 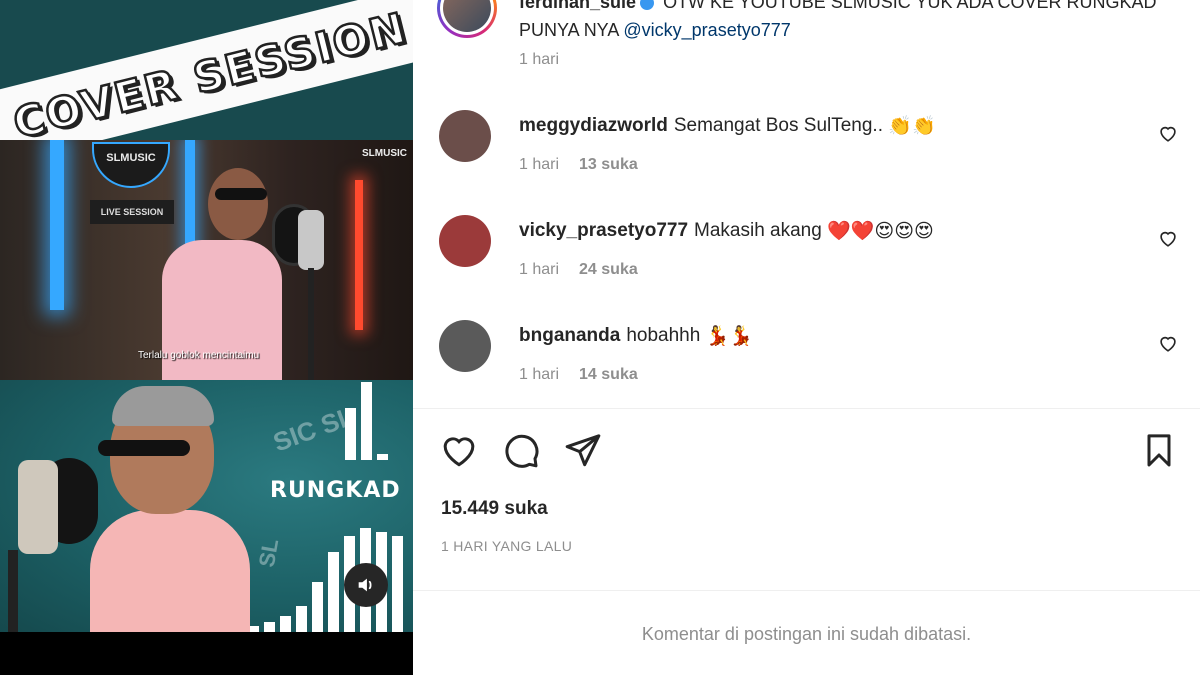 I want to click on avatar-photo, so click(x=467, y=16).